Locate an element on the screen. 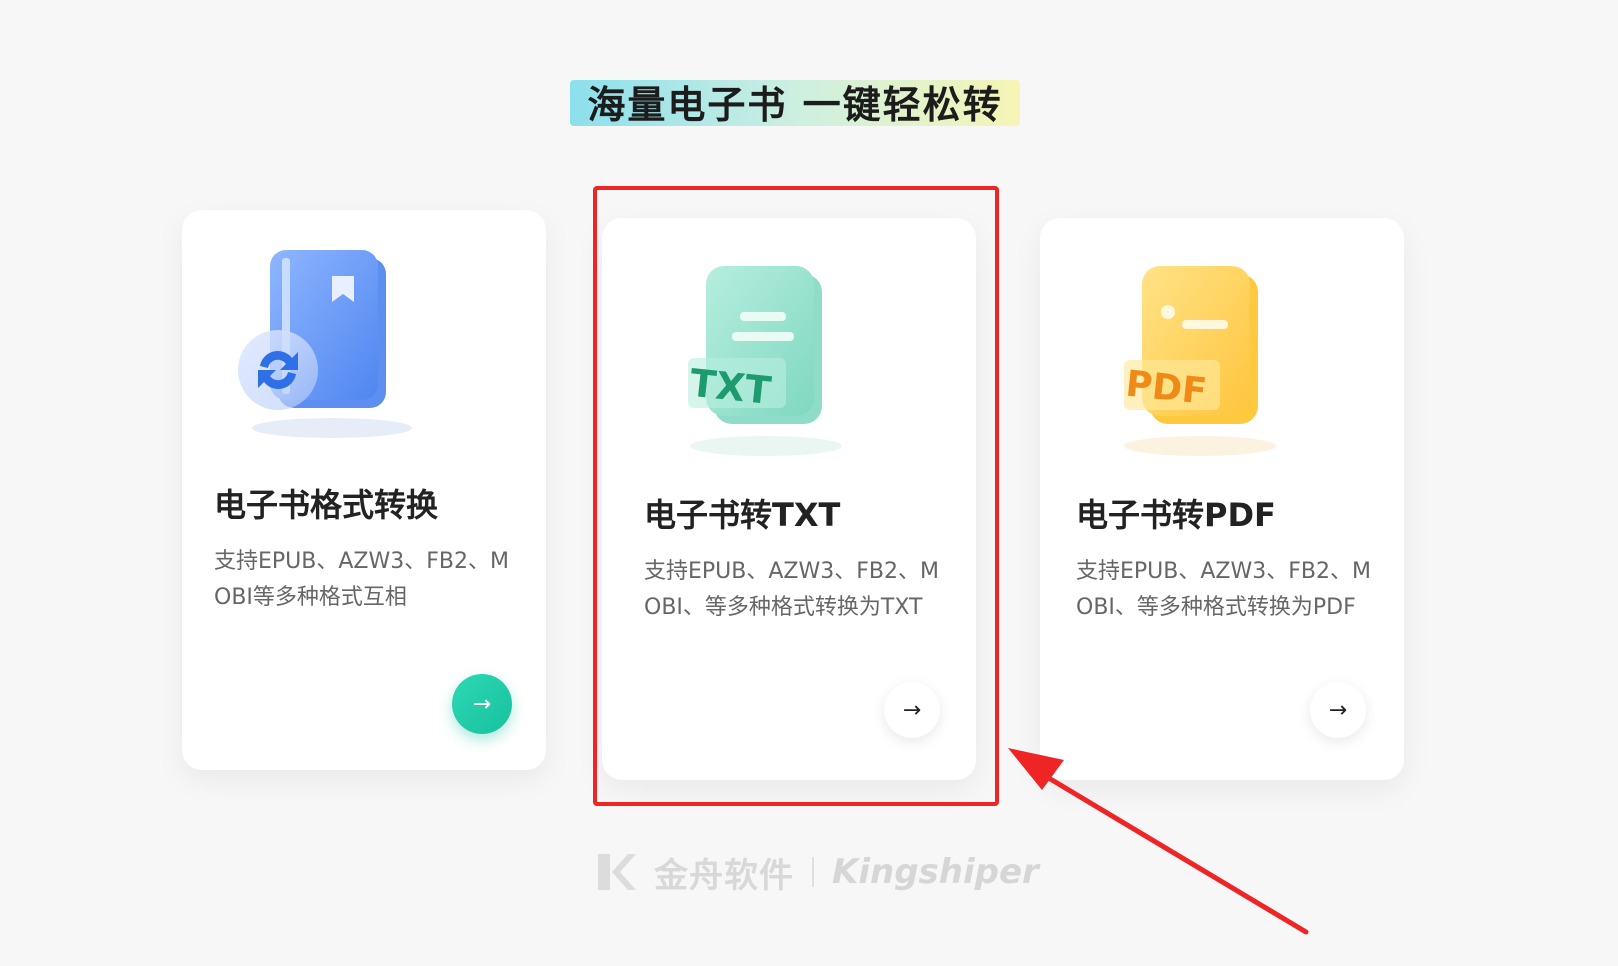 The height and width of the screenshot is (966, 1618). card-description: 支持EPUB、AZW3、FB2、MOBI等多种格式互相 is located at coordinates (361, 579).